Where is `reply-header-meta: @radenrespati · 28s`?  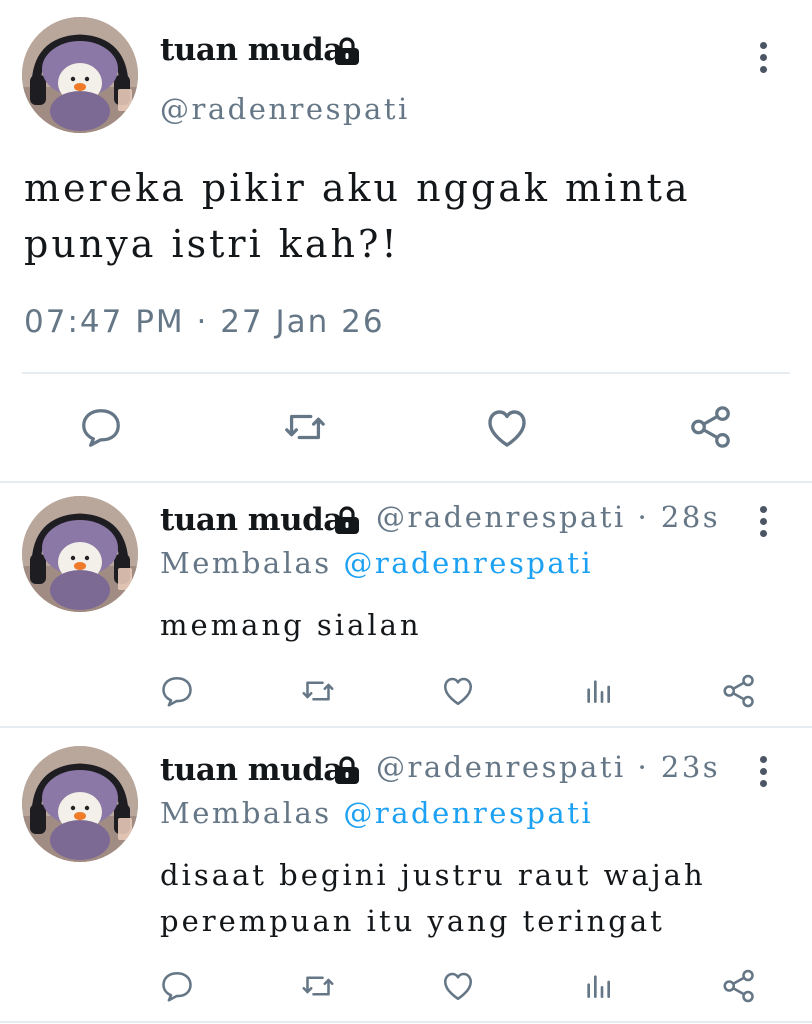
reply-header-meta: @radenrespati · 28s is located at coordinates (548, 517).